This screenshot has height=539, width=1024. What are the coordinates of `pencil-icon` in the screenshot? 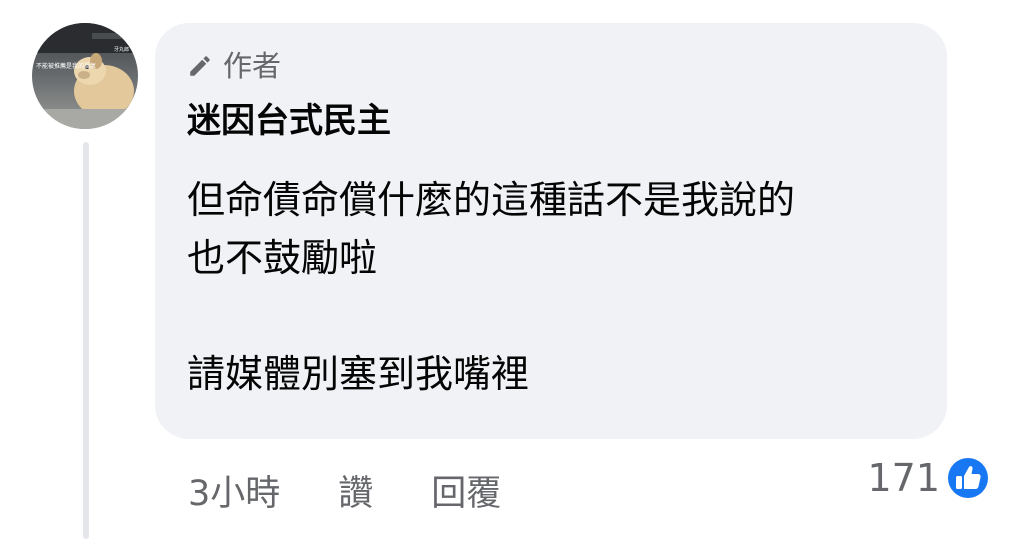 It's located at (200, 66).